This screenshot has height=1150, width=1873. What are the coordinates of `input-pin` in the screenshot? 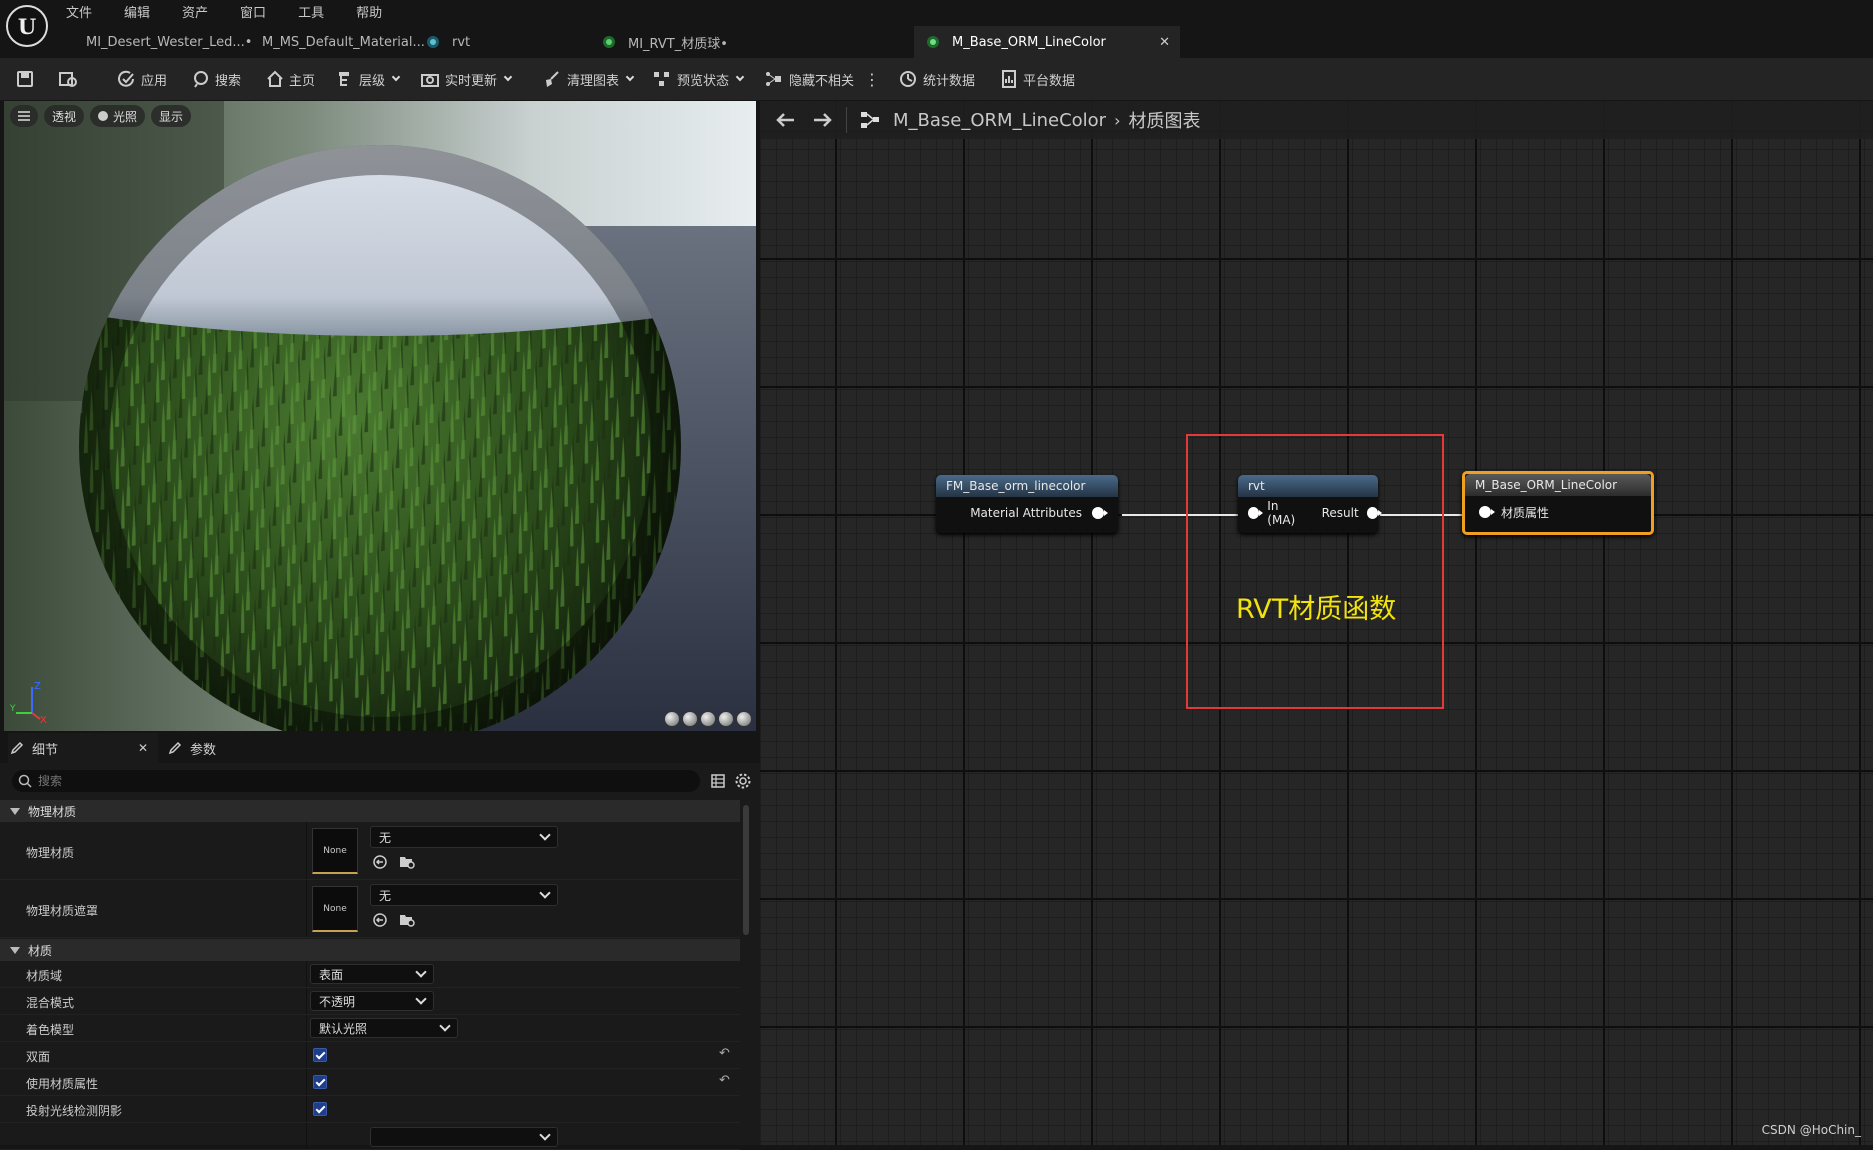 It's located at (1487, 512).